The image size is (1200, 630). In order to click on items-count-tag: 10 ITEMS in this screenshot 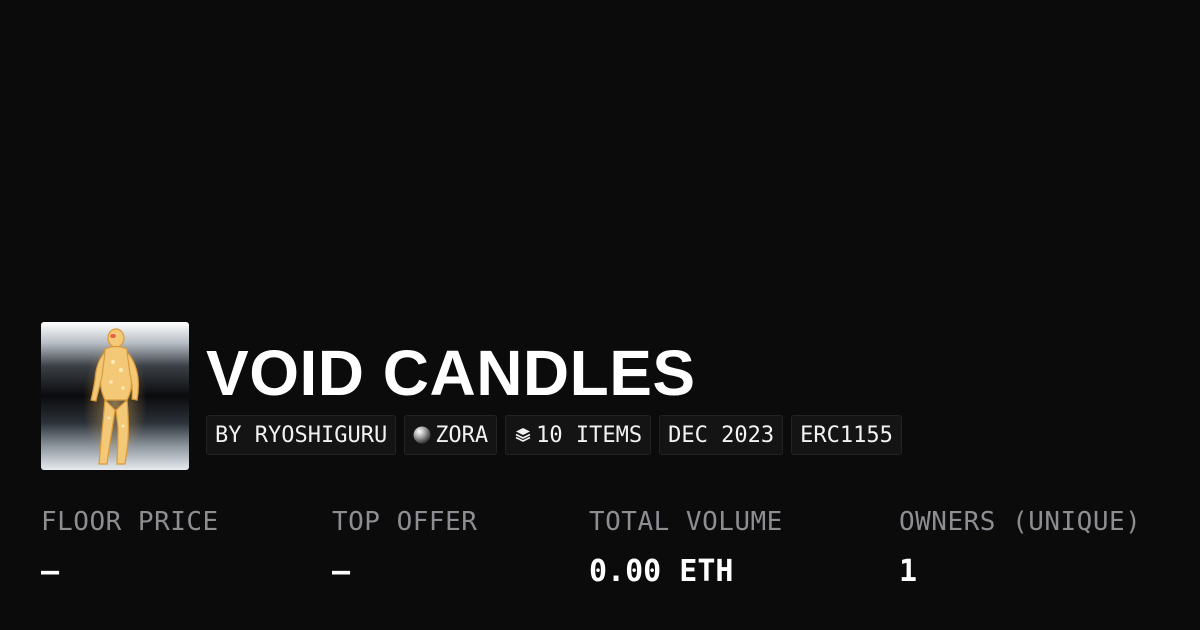, I will do `click(578, 435)`.